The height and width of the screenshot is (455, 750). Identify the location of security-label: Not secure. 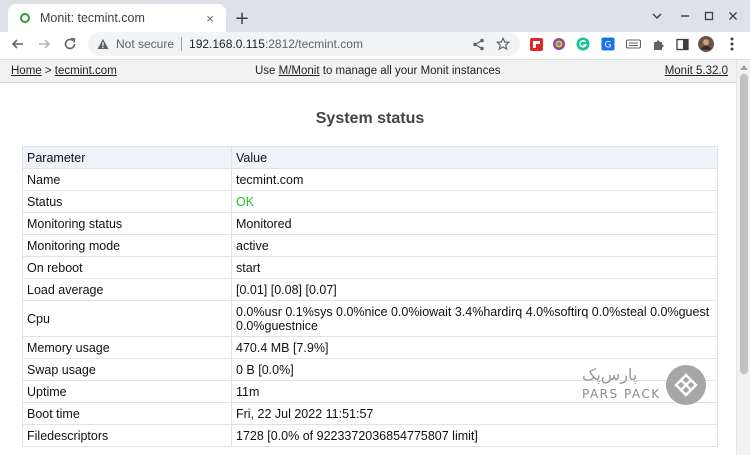
(145, 44).